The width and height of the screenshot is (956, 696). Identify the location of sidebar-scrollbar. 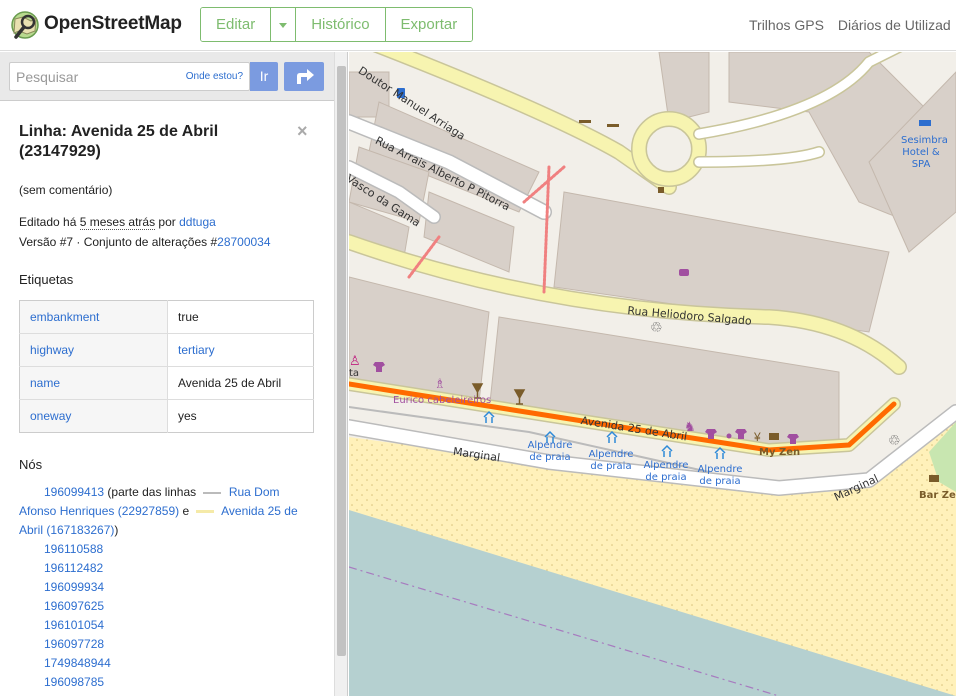
(340, 374).